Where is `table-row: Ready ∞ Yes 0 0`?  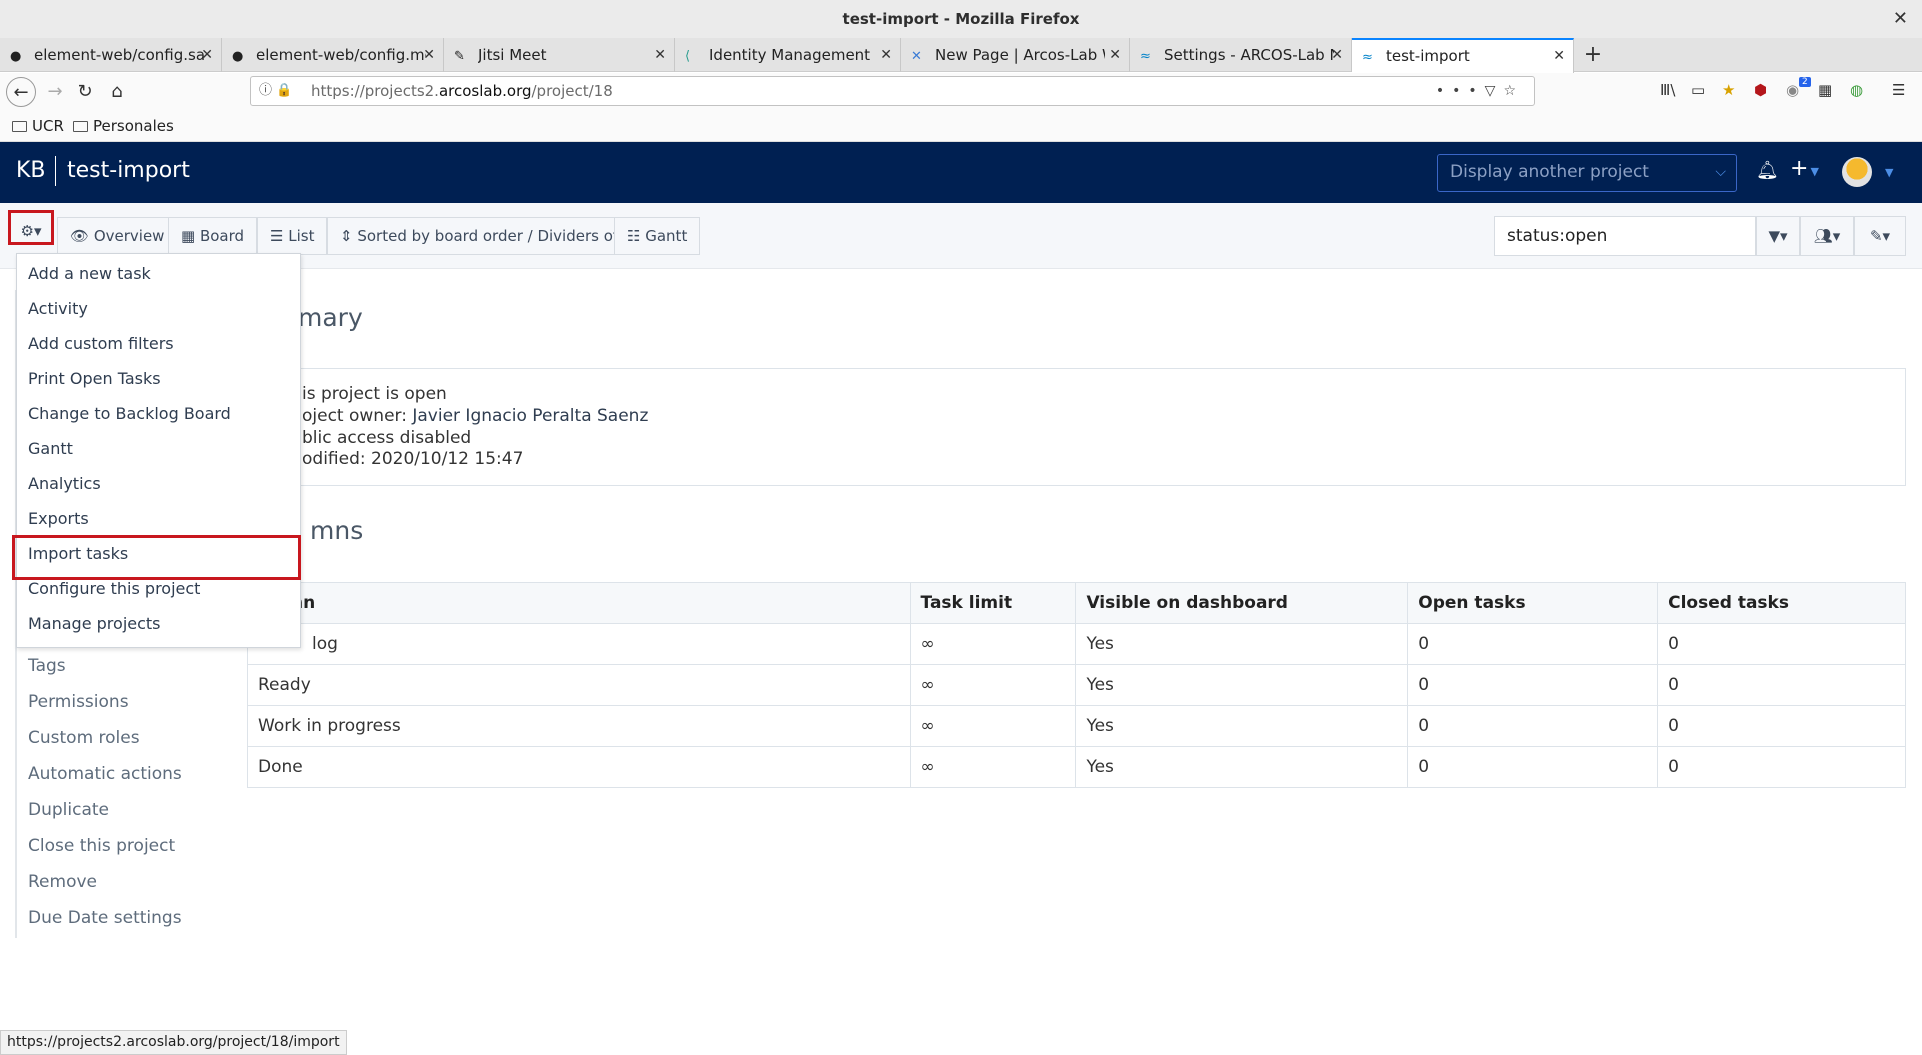 table-row: Ready ∞ Yes 0 0 is located at coordinates (1076, 685).